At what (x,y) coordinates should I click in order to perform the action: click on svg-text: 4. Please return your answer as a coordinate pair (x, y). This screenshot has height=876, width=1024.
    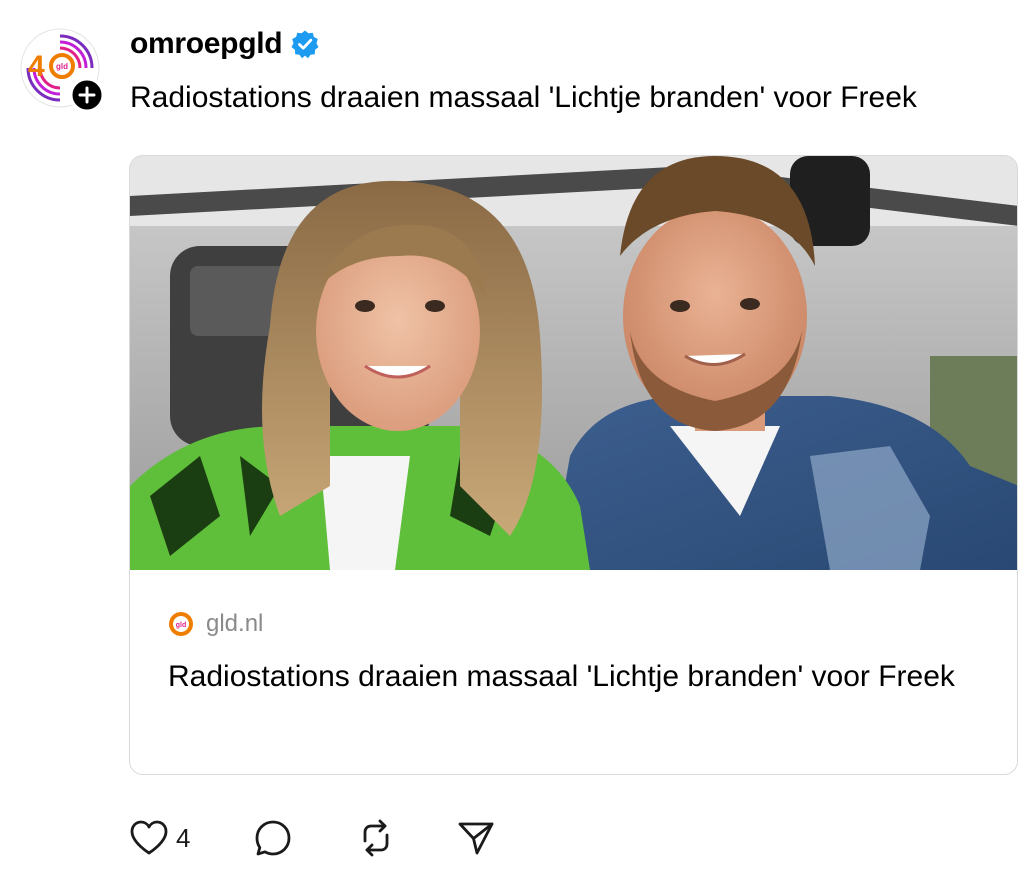
    Looking at the image, I should click on (36, 66).